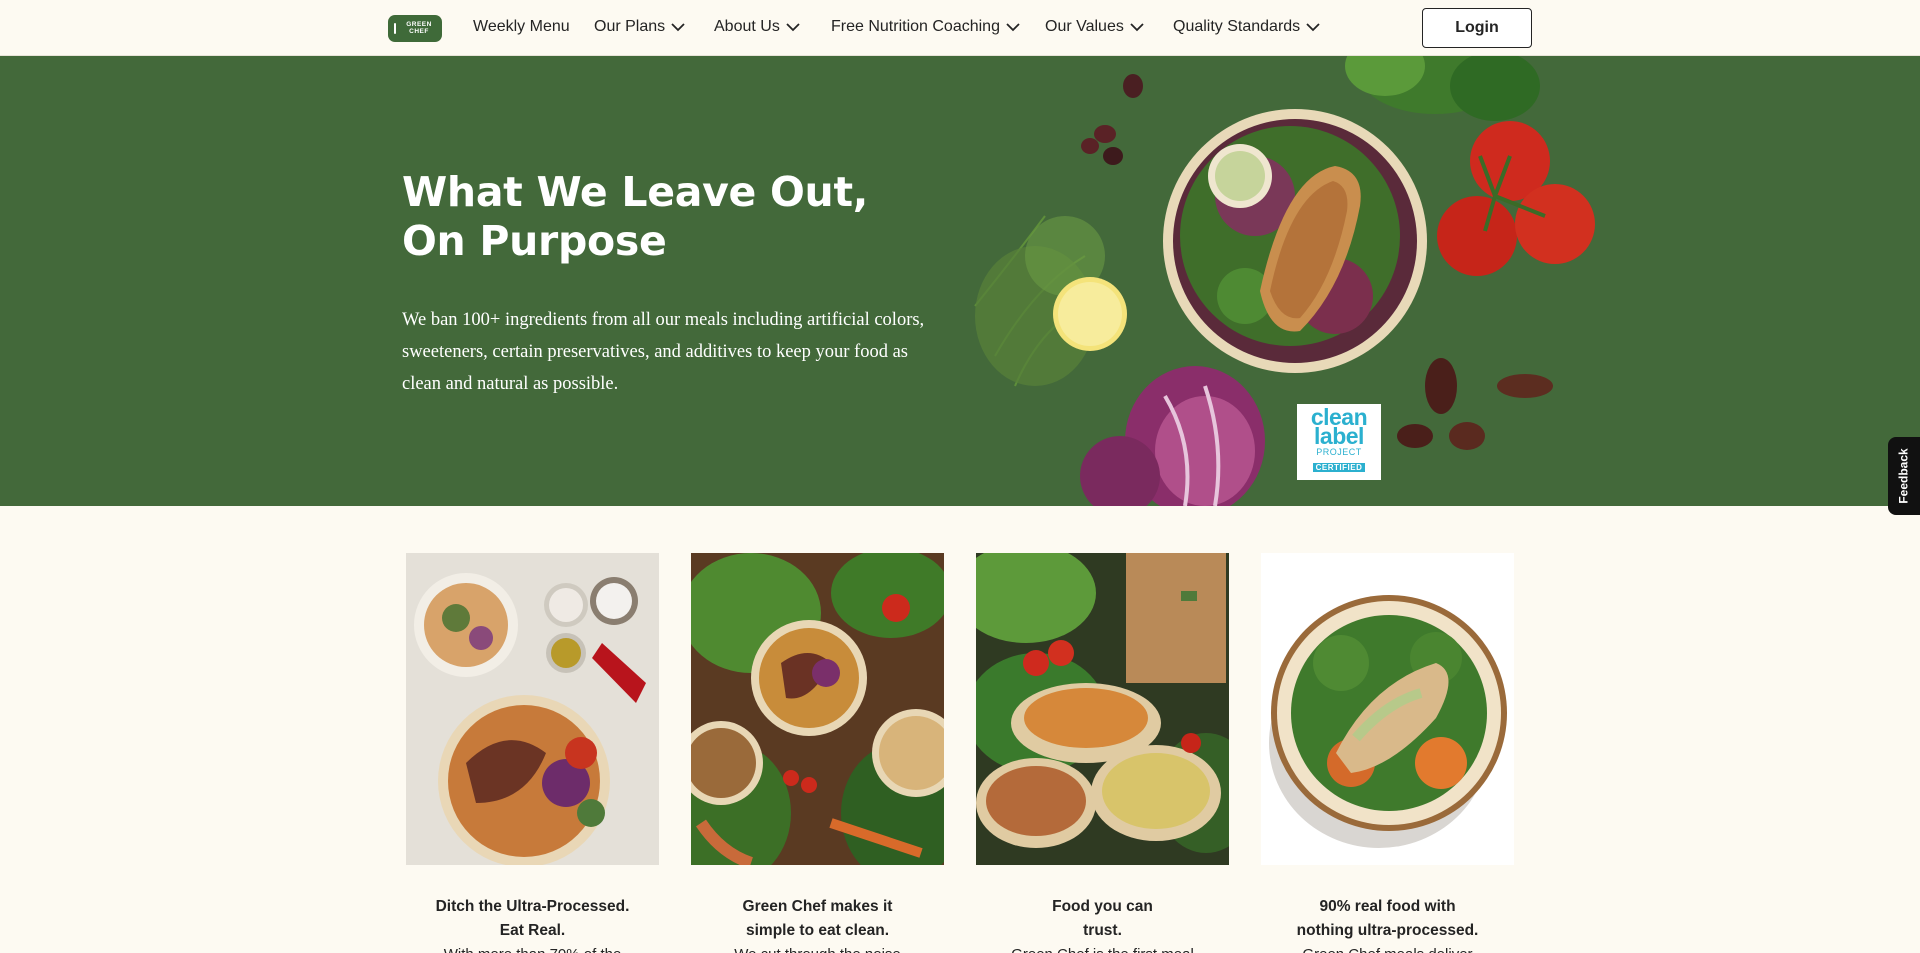 Image resolution: width=1920 pixels, height=953 pixels. Describe the element at coordinates (1237, 26) in the screenshot. I see `nav-quality-standards-label: Quality Standards` at that location.